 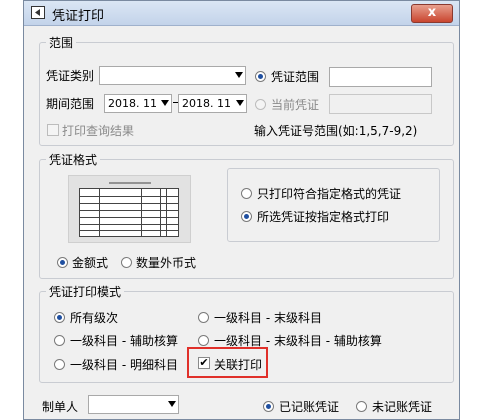 I want to click on first-last-aux-radio, so click(x=203, y=340).